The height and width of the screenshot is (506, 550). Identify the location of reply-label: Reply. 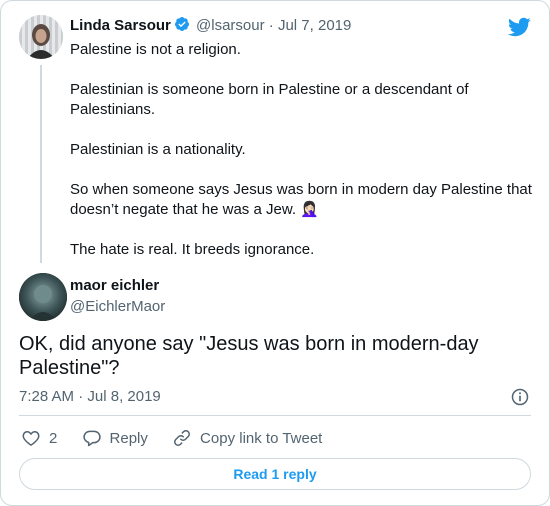
(128, 438).